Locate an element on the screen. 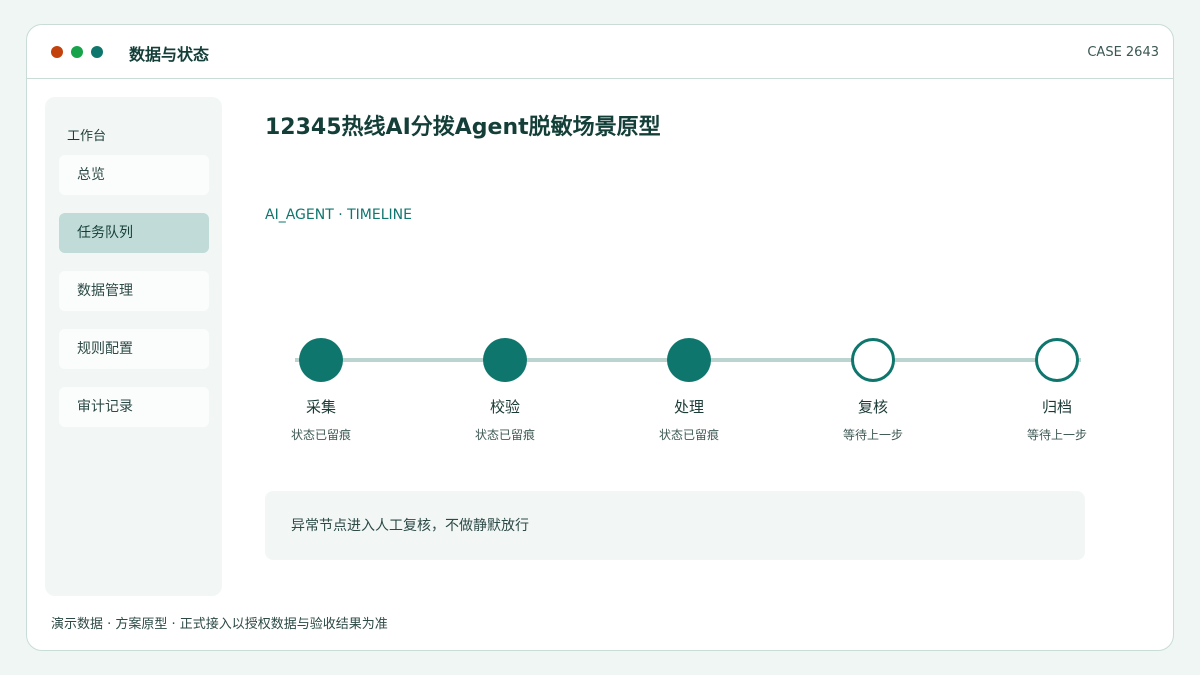  timeline-step-3-status: 状态已留痕 is located at coordinates (688, 435).